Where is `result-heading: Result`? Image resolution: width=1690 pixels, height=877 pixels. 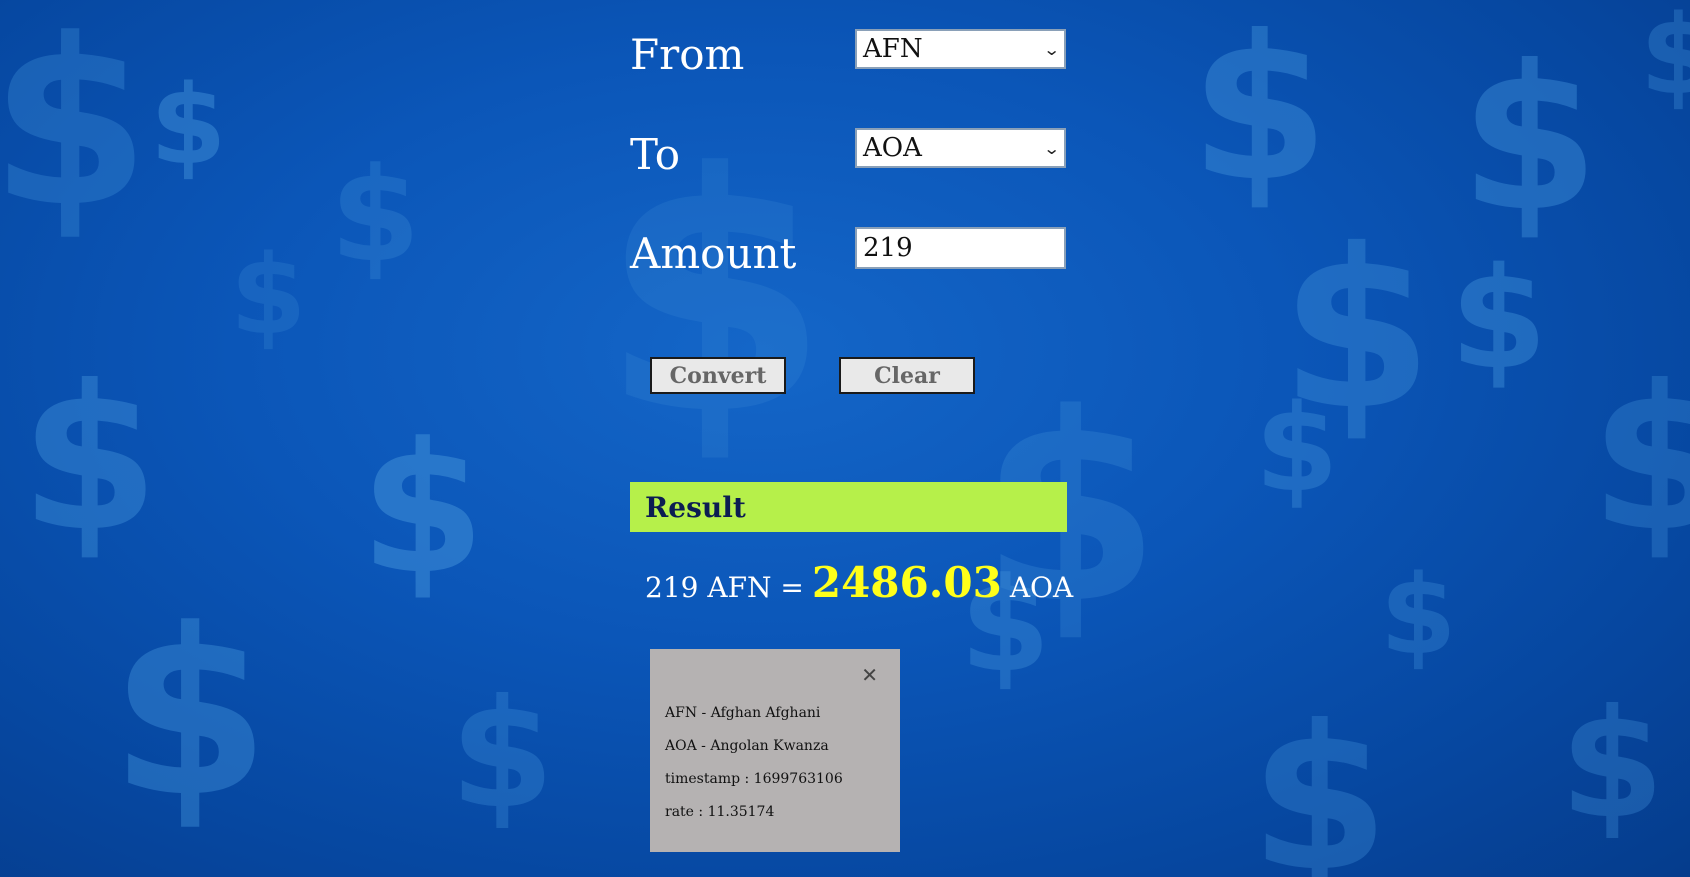 result-heading: Result is located at coordinates (848, 507).